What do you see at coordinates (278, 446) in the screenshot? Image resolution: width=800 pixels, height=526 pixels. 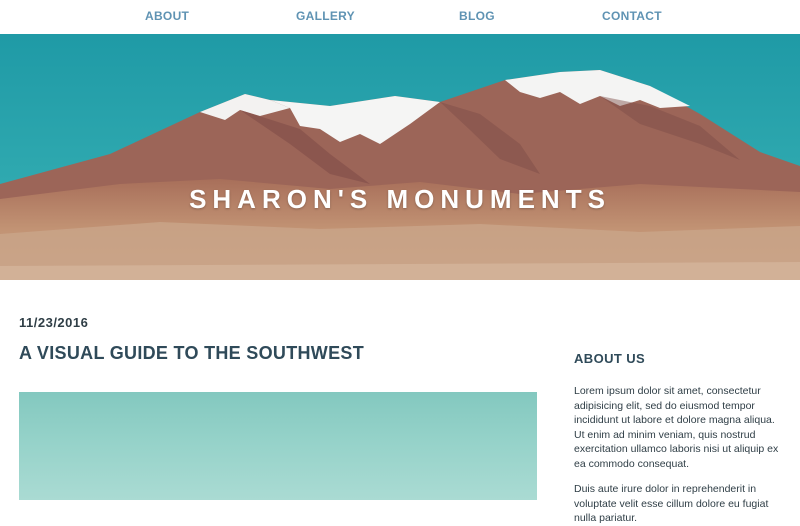 I see `post-featured-image` at bounding box center [278, 446].